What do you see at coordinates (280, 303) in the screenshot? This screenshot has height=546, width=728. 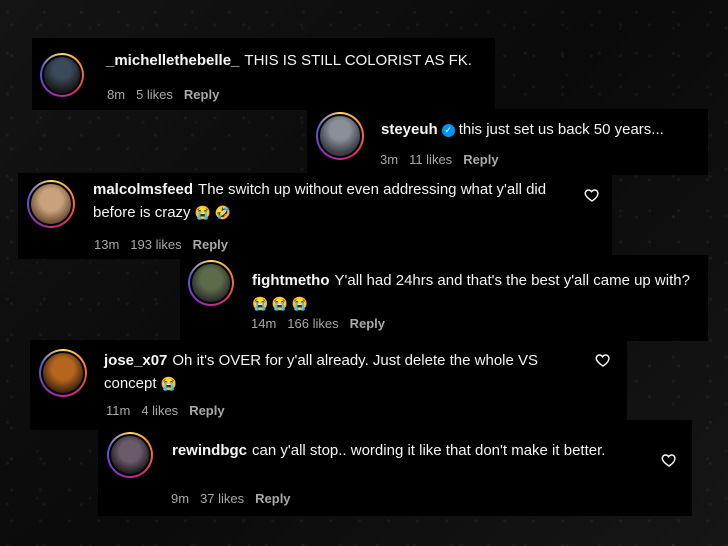 I see `comment-emojis: 😭 😭 😭` at bounding box center [280, 303].